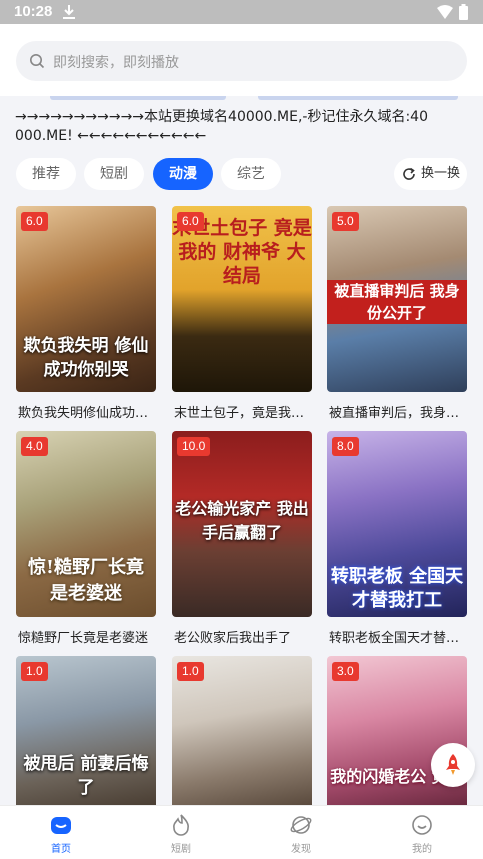 The image size is (483, 859). Describe the element at coordinates (233, 638) in the screenshot. I see `card-title: 老公败家后我出手了` at that location.